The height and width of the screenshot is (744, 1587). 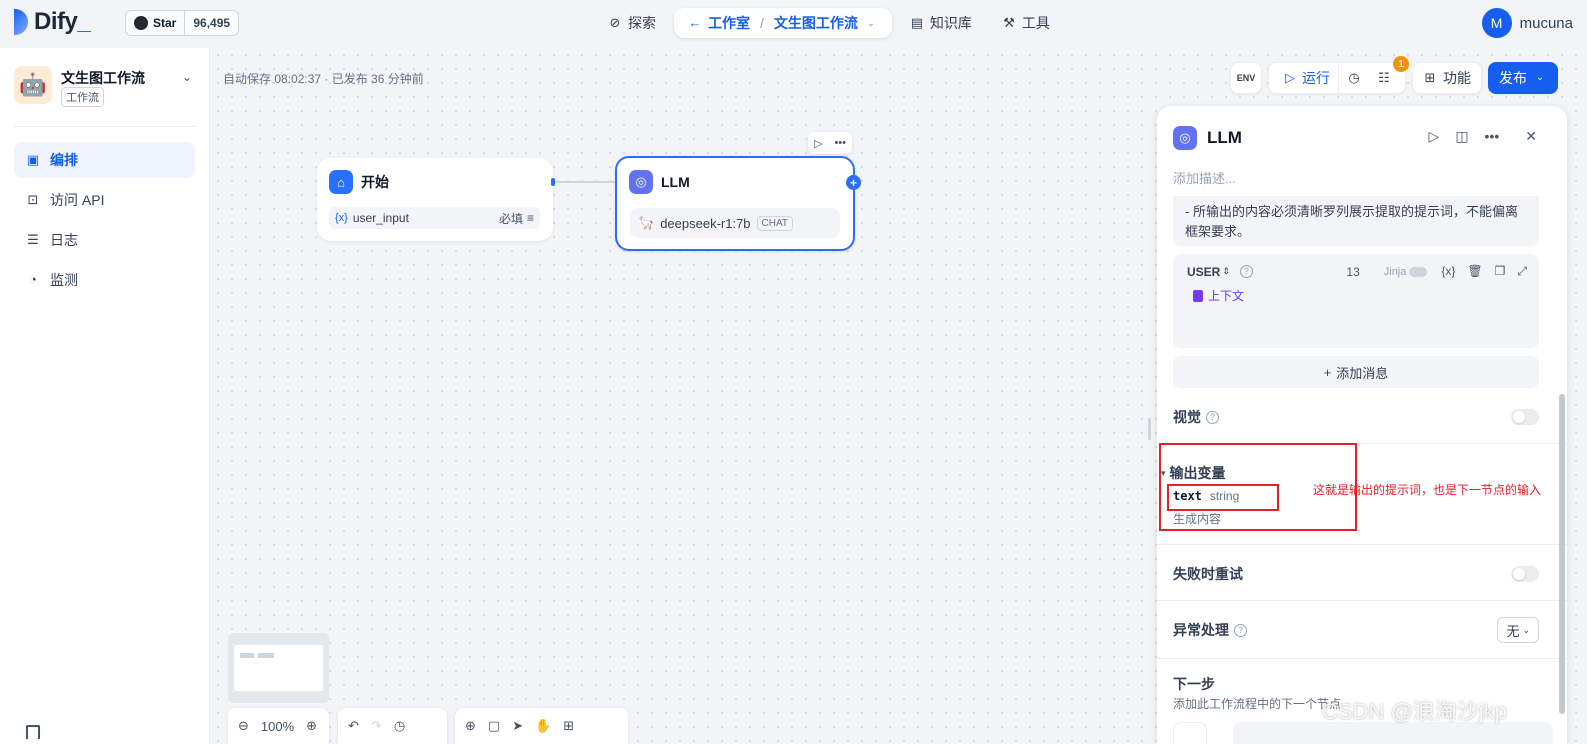 I want to click on llm-model-name: deepseek-r1:7b, so click(x=705, y=223).